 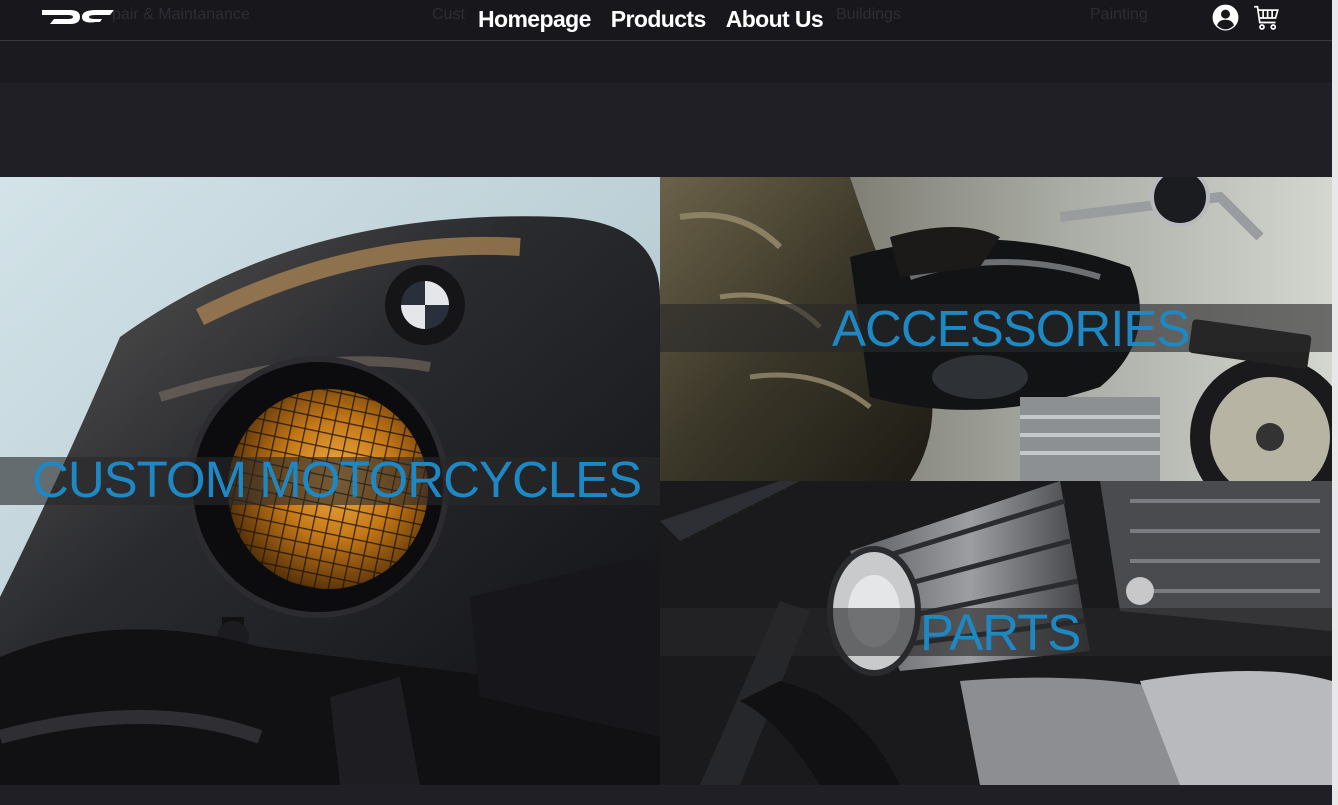 I want to click on ghost-nav-item-buildings: Buildings, so click(x=868, y=14).